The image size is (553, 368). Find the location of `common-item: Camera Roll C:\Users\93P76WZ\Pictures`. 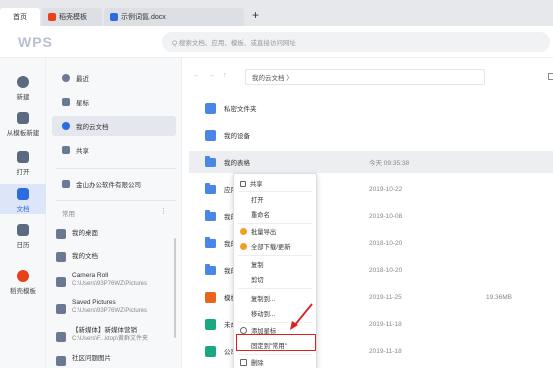

common-item: Camera Roll C:\Users\93P76WZ\Pictures is located at coordinates (116, 280).